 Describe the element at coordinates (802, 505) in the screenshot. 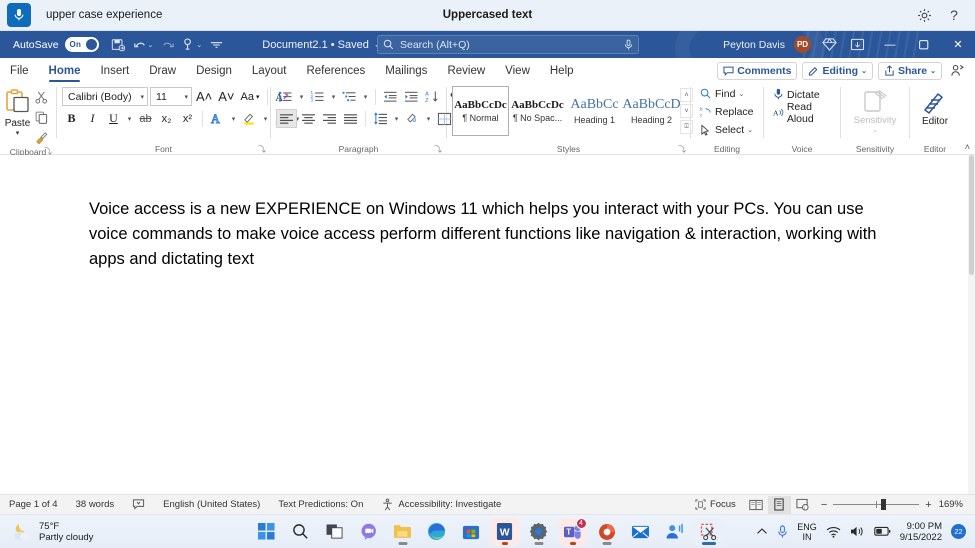

I see `web-layout-button: i` at that location.